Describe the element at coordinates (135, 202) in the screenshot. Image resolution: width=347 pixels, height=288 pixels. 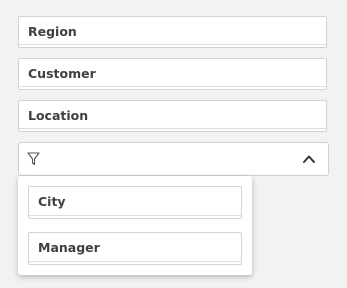
I see `dropdown-item-city: City` at that location.